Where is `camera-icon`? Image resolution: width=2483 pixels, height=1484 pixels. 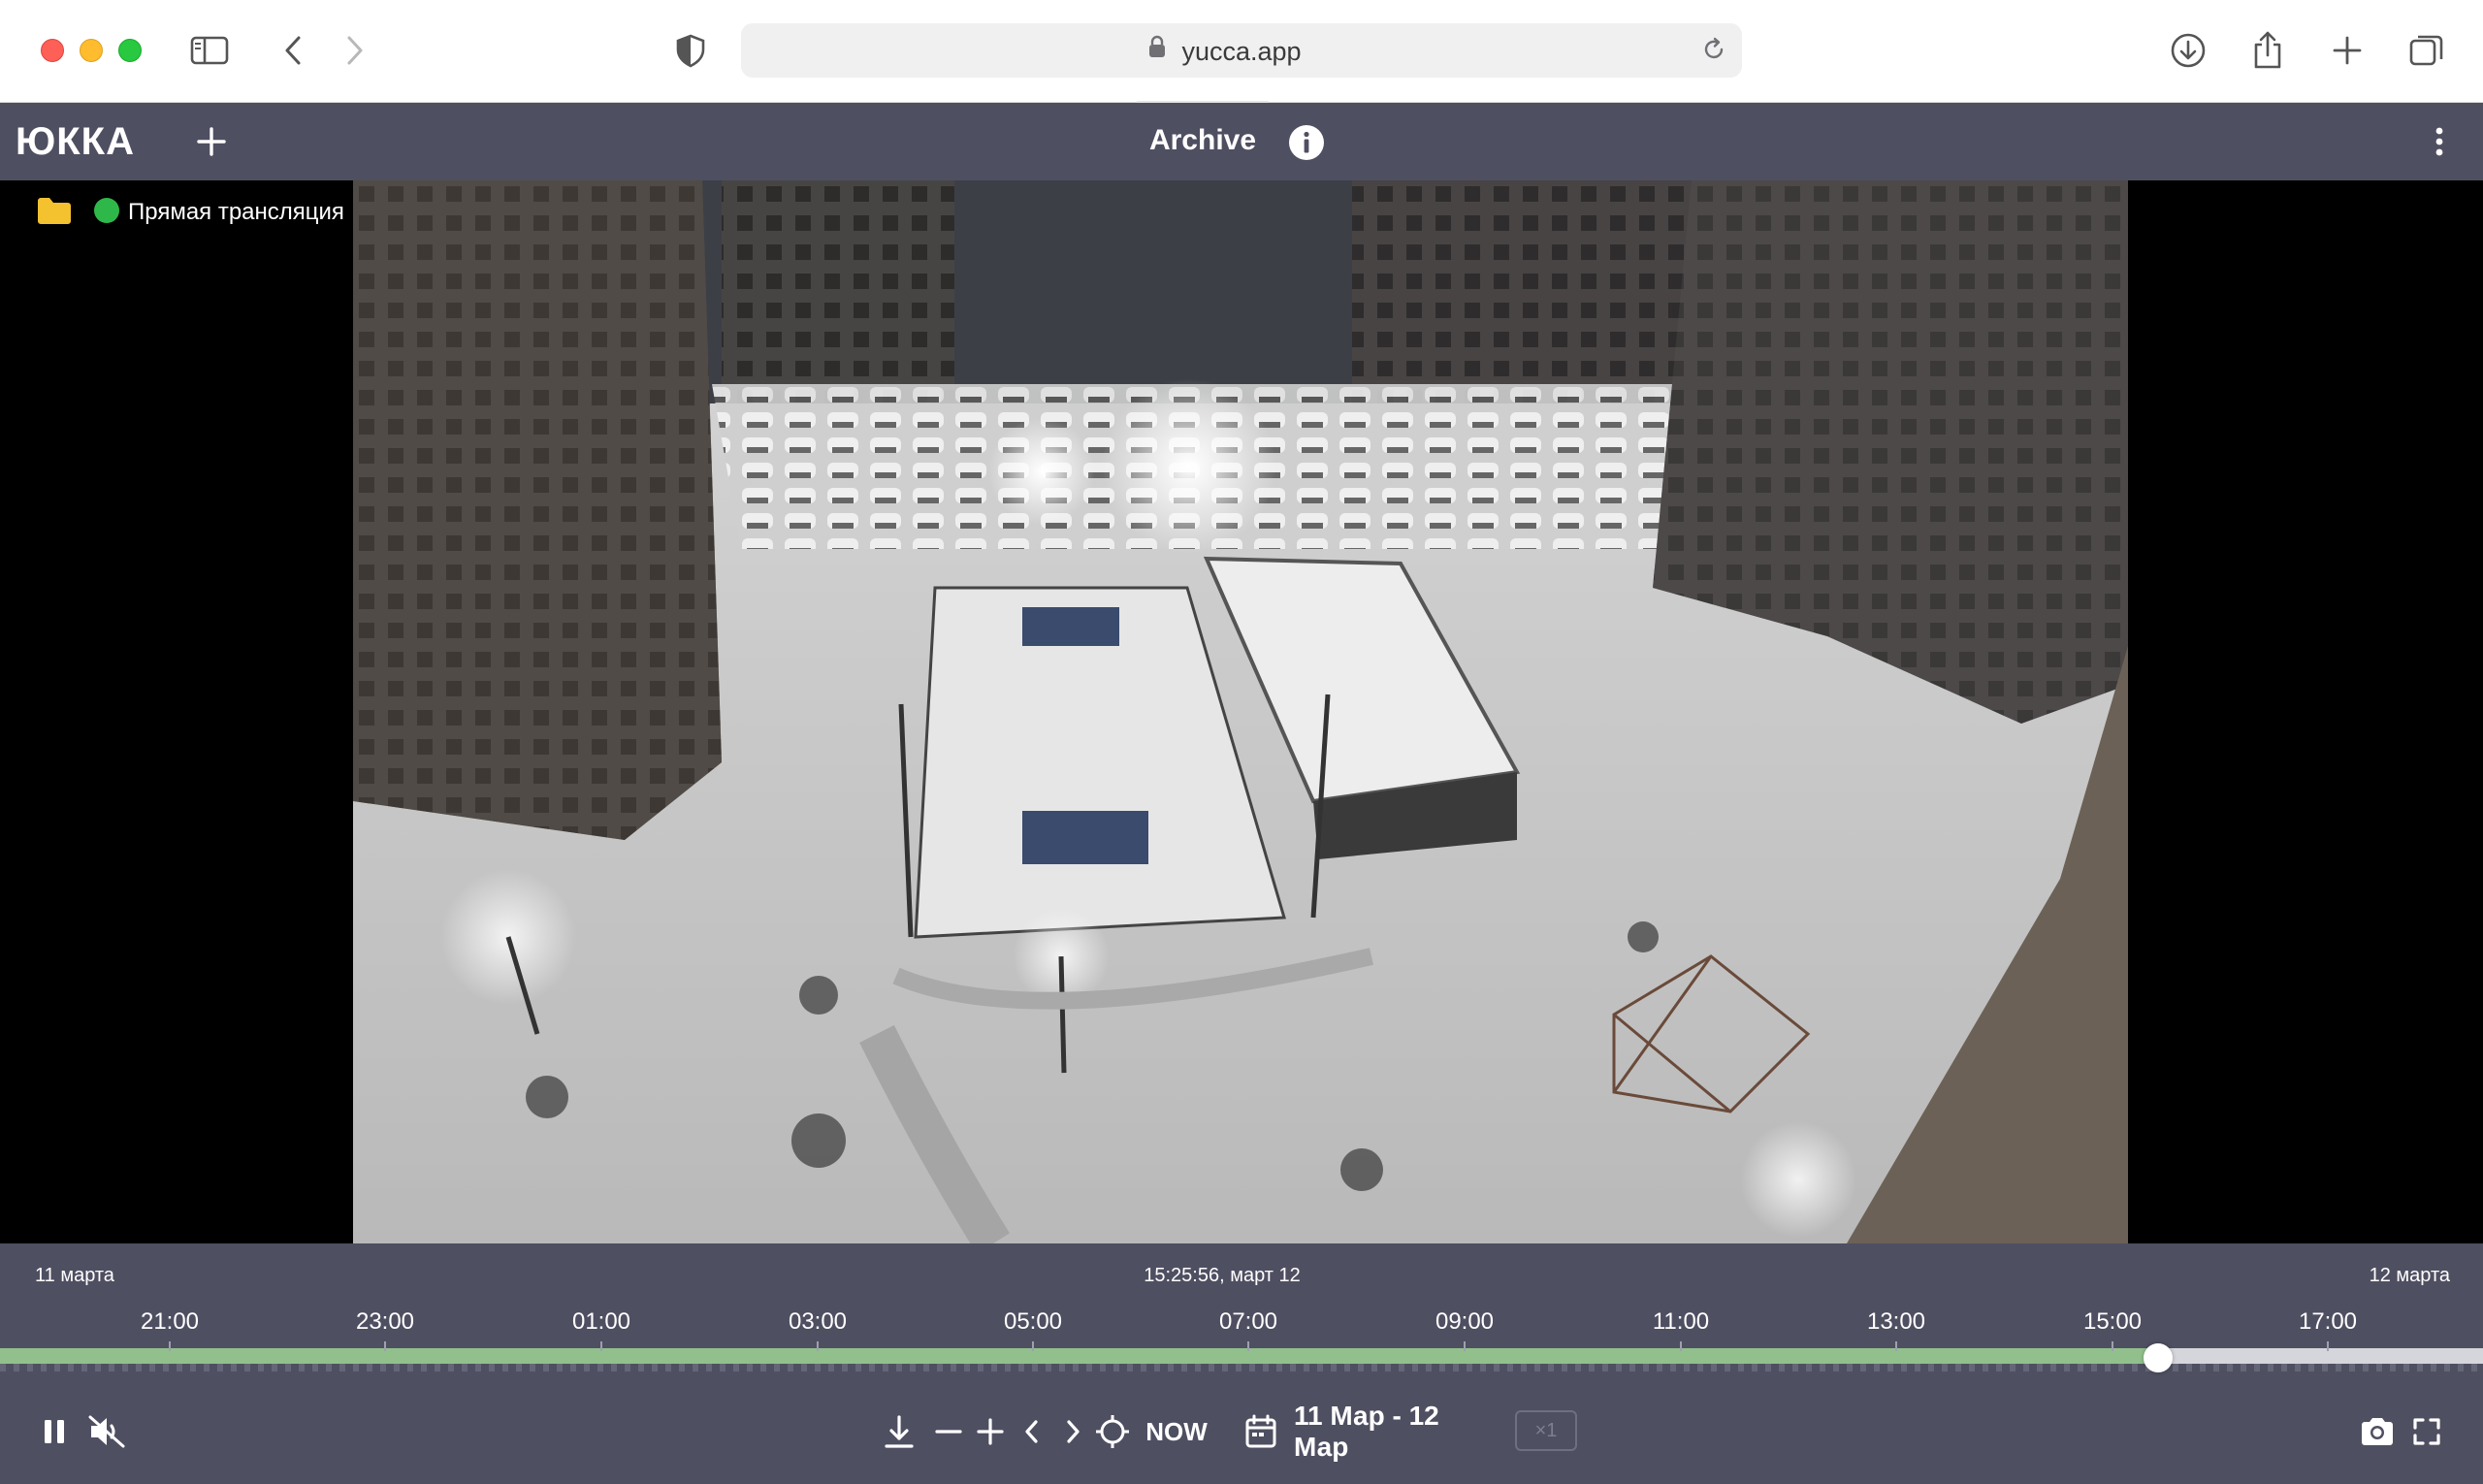 camera-icon is located at coordinates (2377, 1431).